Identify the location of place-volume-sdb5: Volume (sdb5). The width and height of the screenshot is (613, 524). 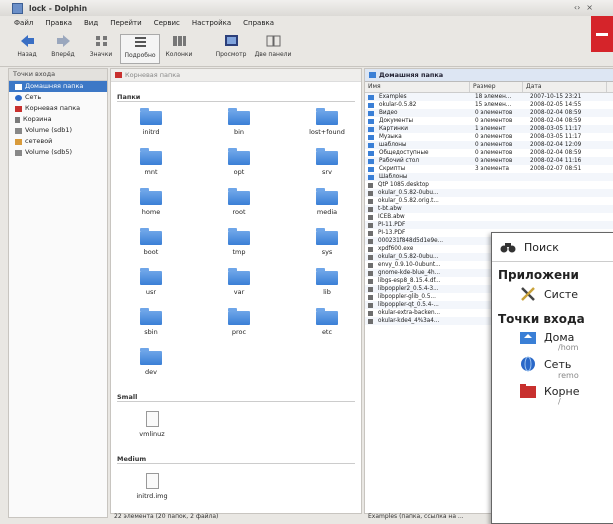
(58, 152).